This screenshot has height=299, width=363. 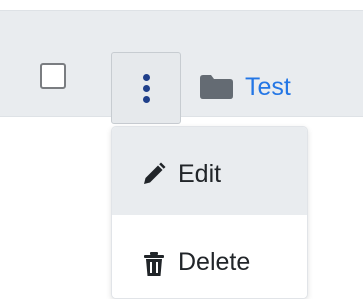 I want to click on item-name-link: Test, so click(x=268, y=87).